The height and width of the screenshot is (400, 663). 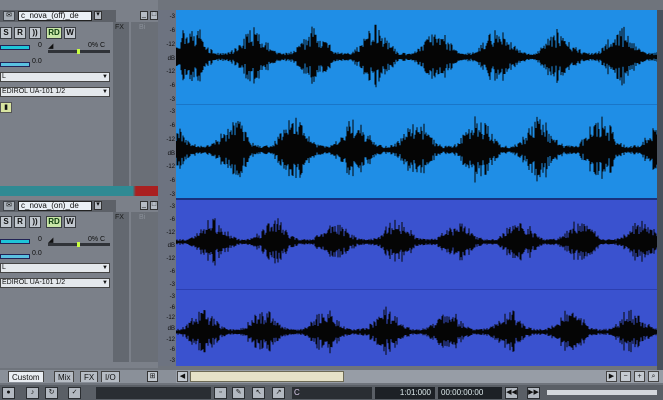 I want to click on scroll-left-arrow: ◀, so click(x=182, y=376).